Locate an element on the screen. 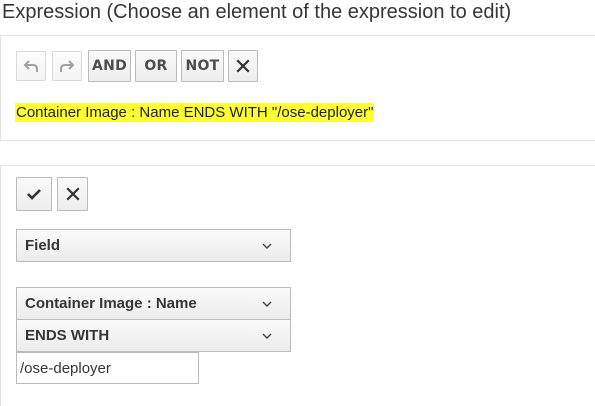  checkmark-icon is located at coordinates (34, 194).